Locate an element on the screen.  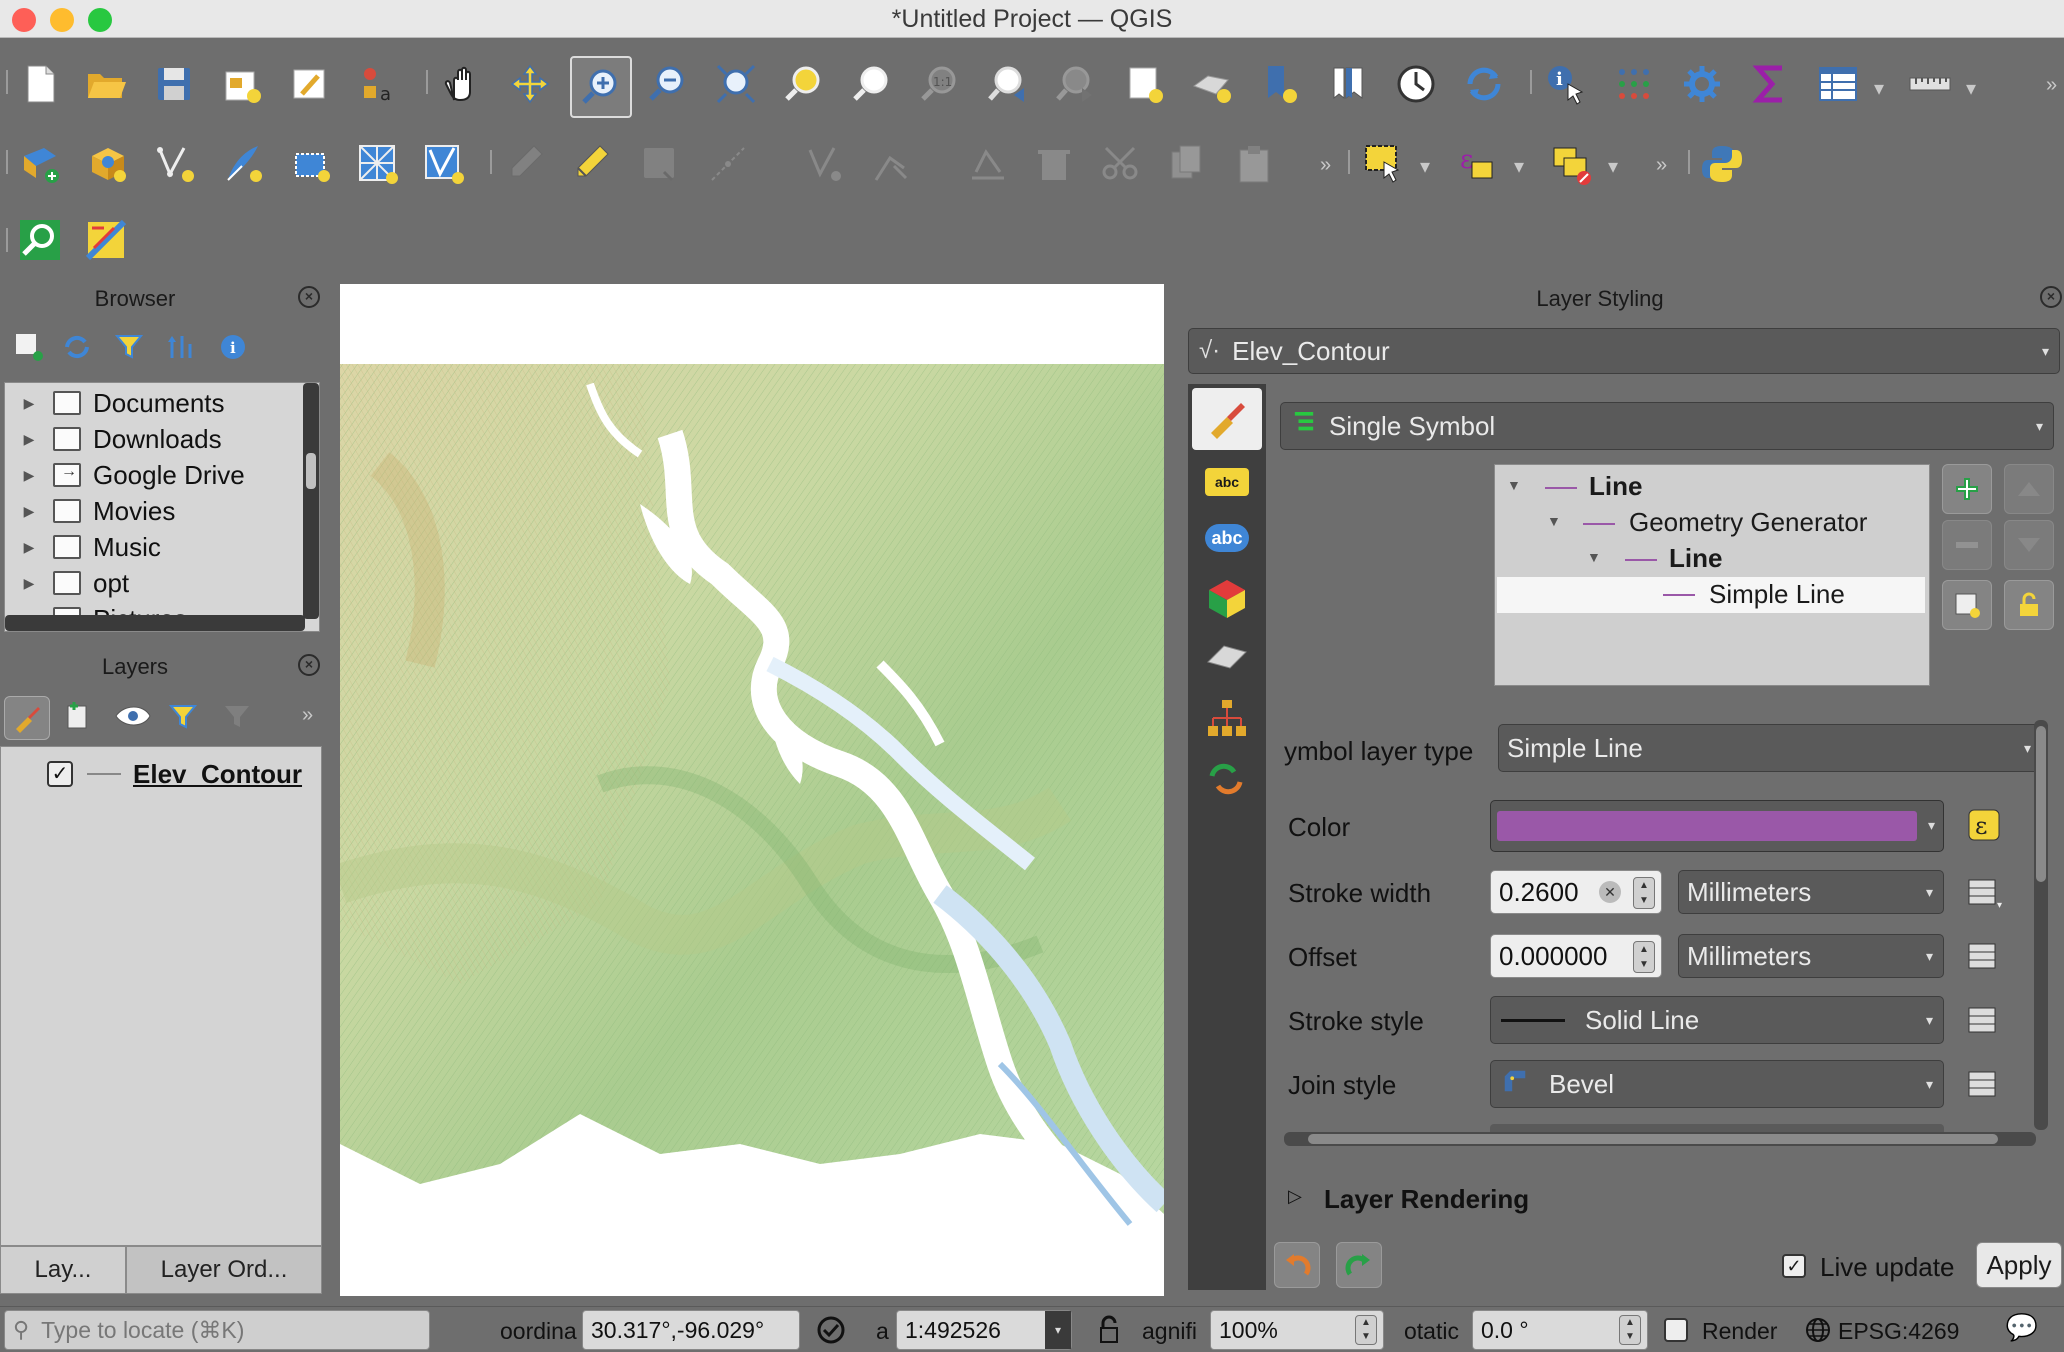
browser-item-movies: ▶ Movies is located at coordinates (150, 511).